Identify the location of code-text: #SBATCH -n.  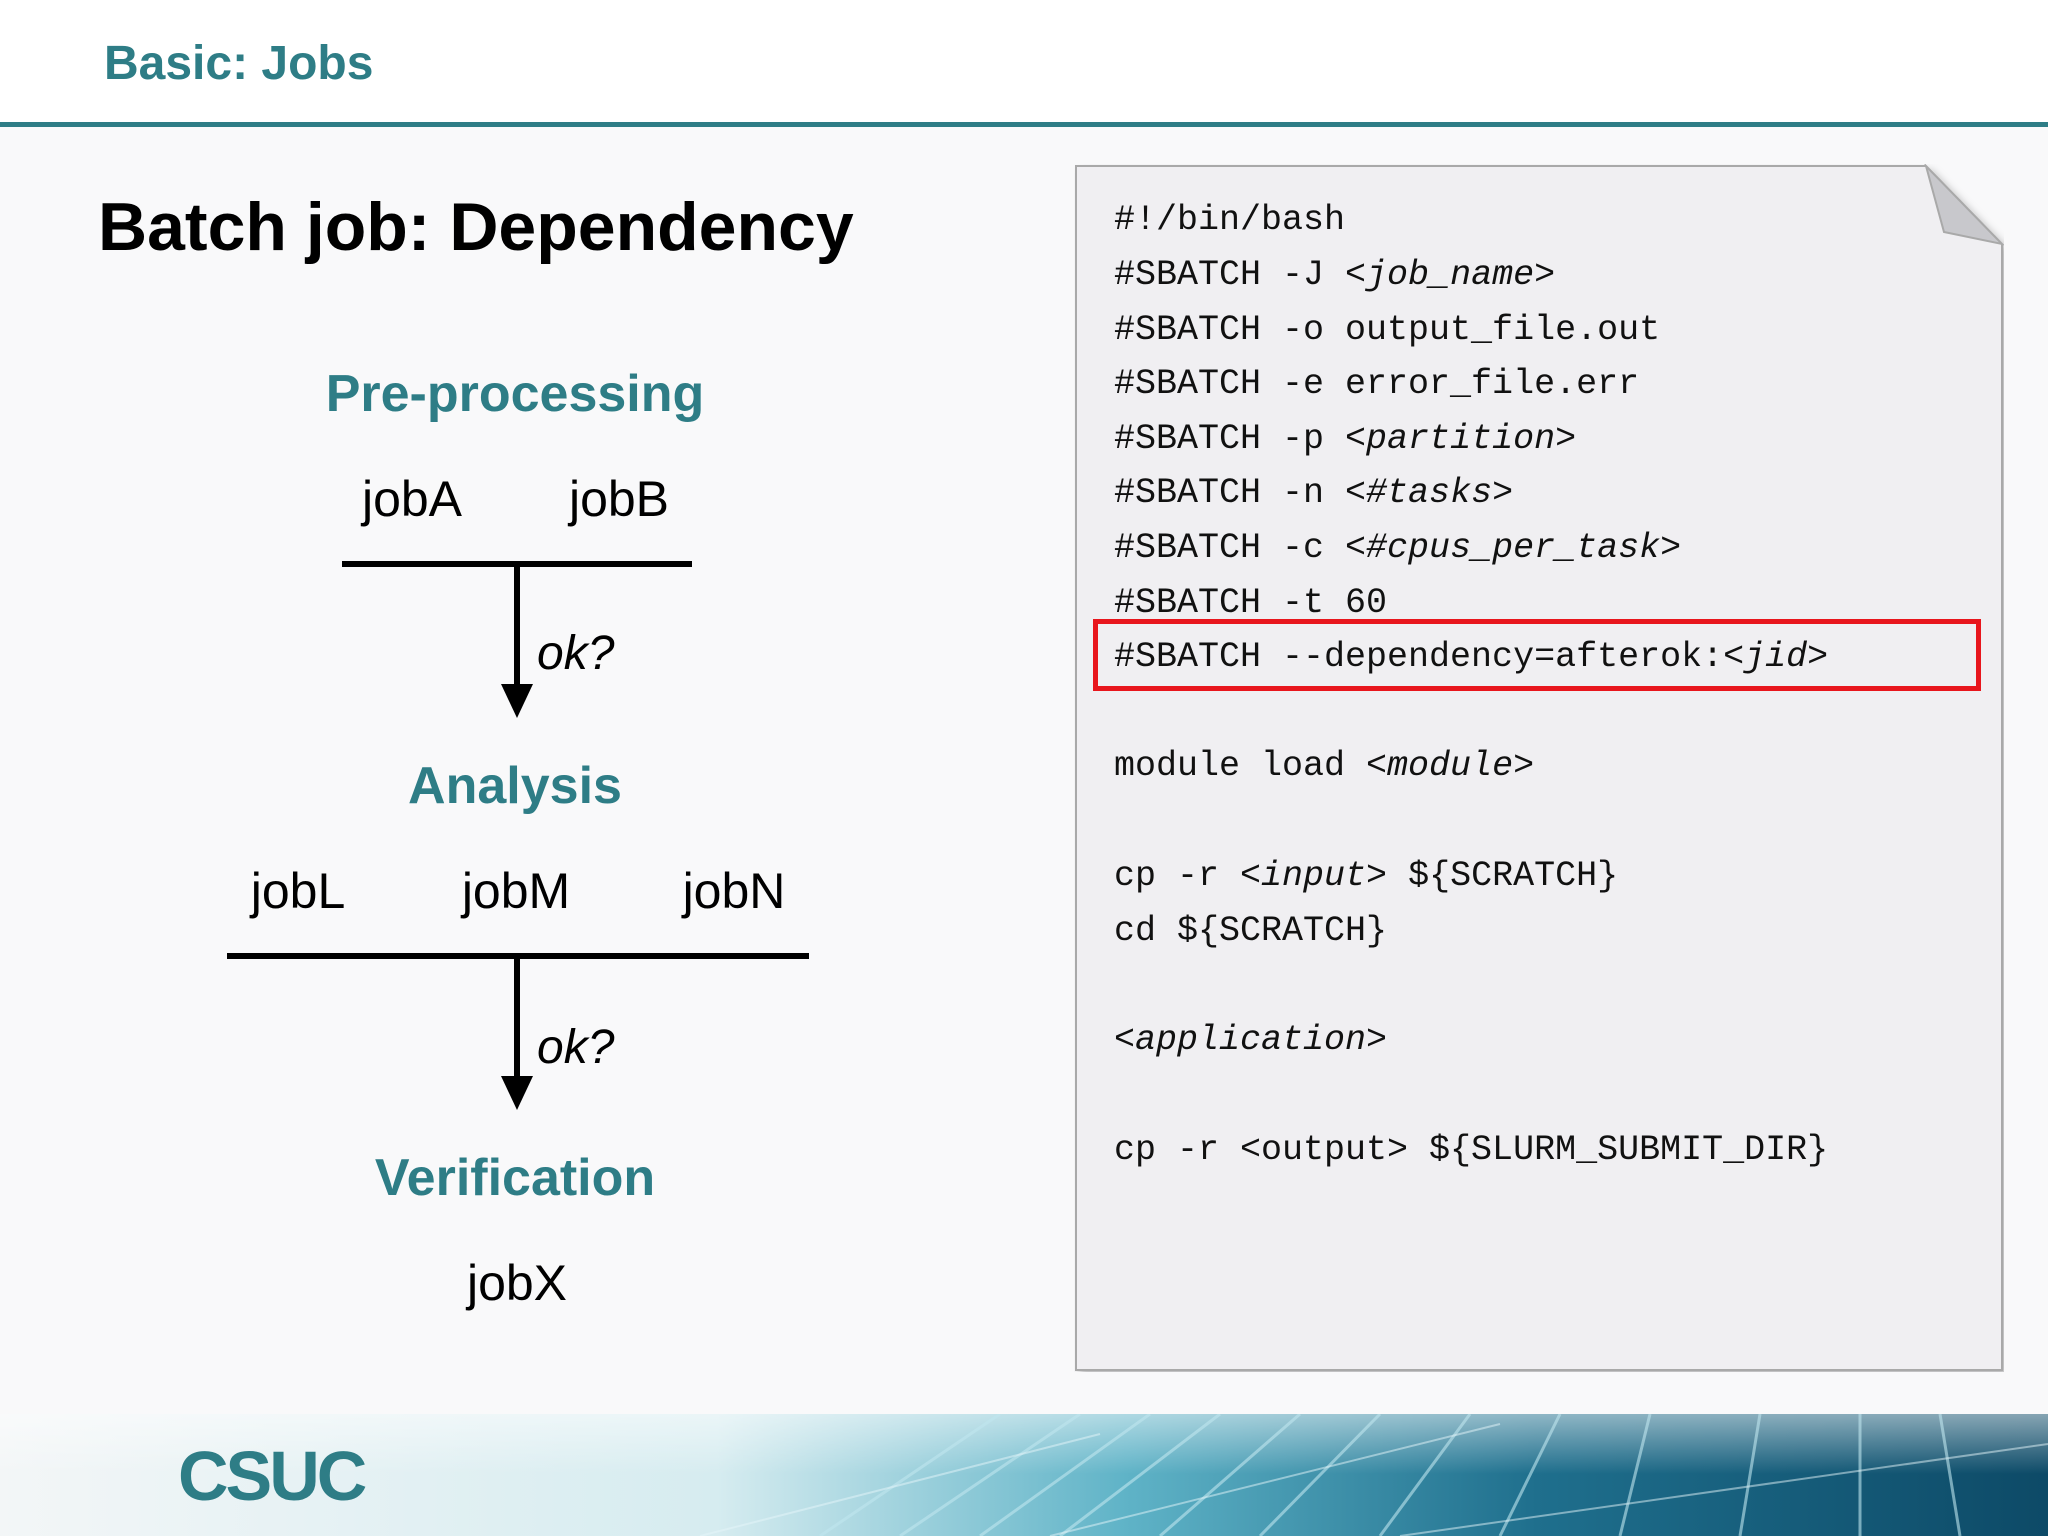
(1230, 493).